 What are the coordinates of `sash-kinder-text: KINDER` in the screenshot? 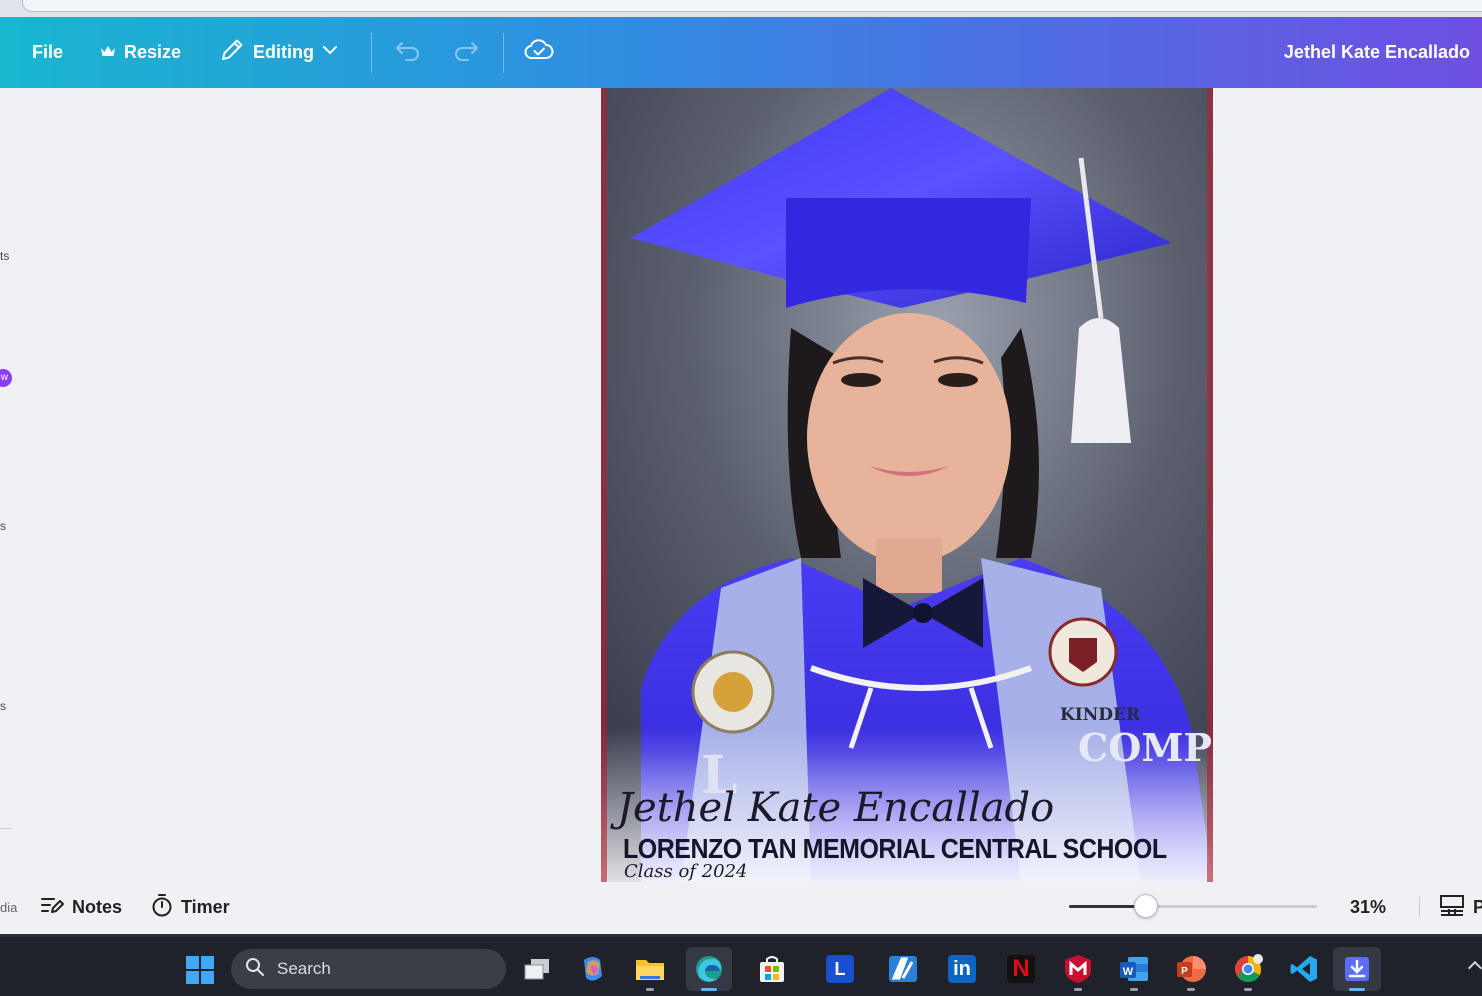 It's located at (1100, 715).